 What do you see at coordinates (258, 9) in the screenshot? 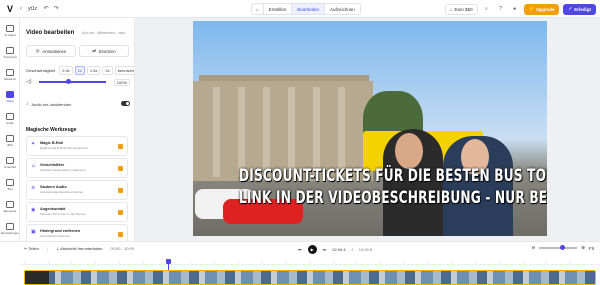
I see `tab-home: ⌂` at bounding box center [258, 9].